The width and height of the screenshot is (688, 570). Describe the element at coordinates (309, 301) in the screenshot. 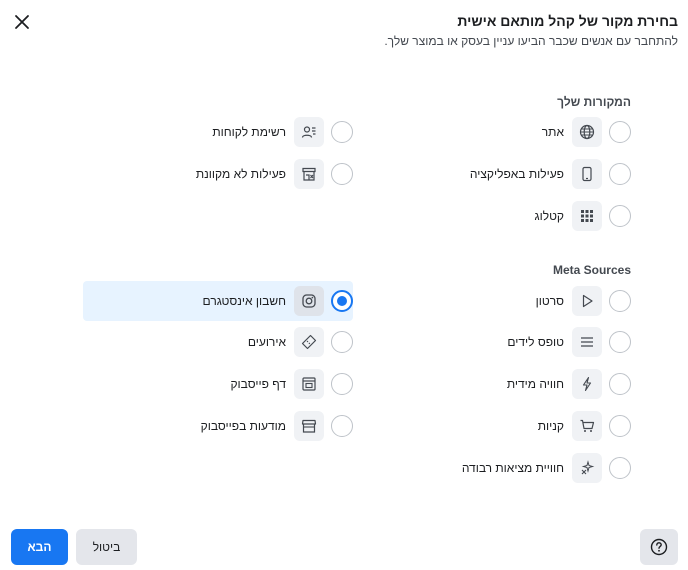

I see `instagram-icon` at that location.